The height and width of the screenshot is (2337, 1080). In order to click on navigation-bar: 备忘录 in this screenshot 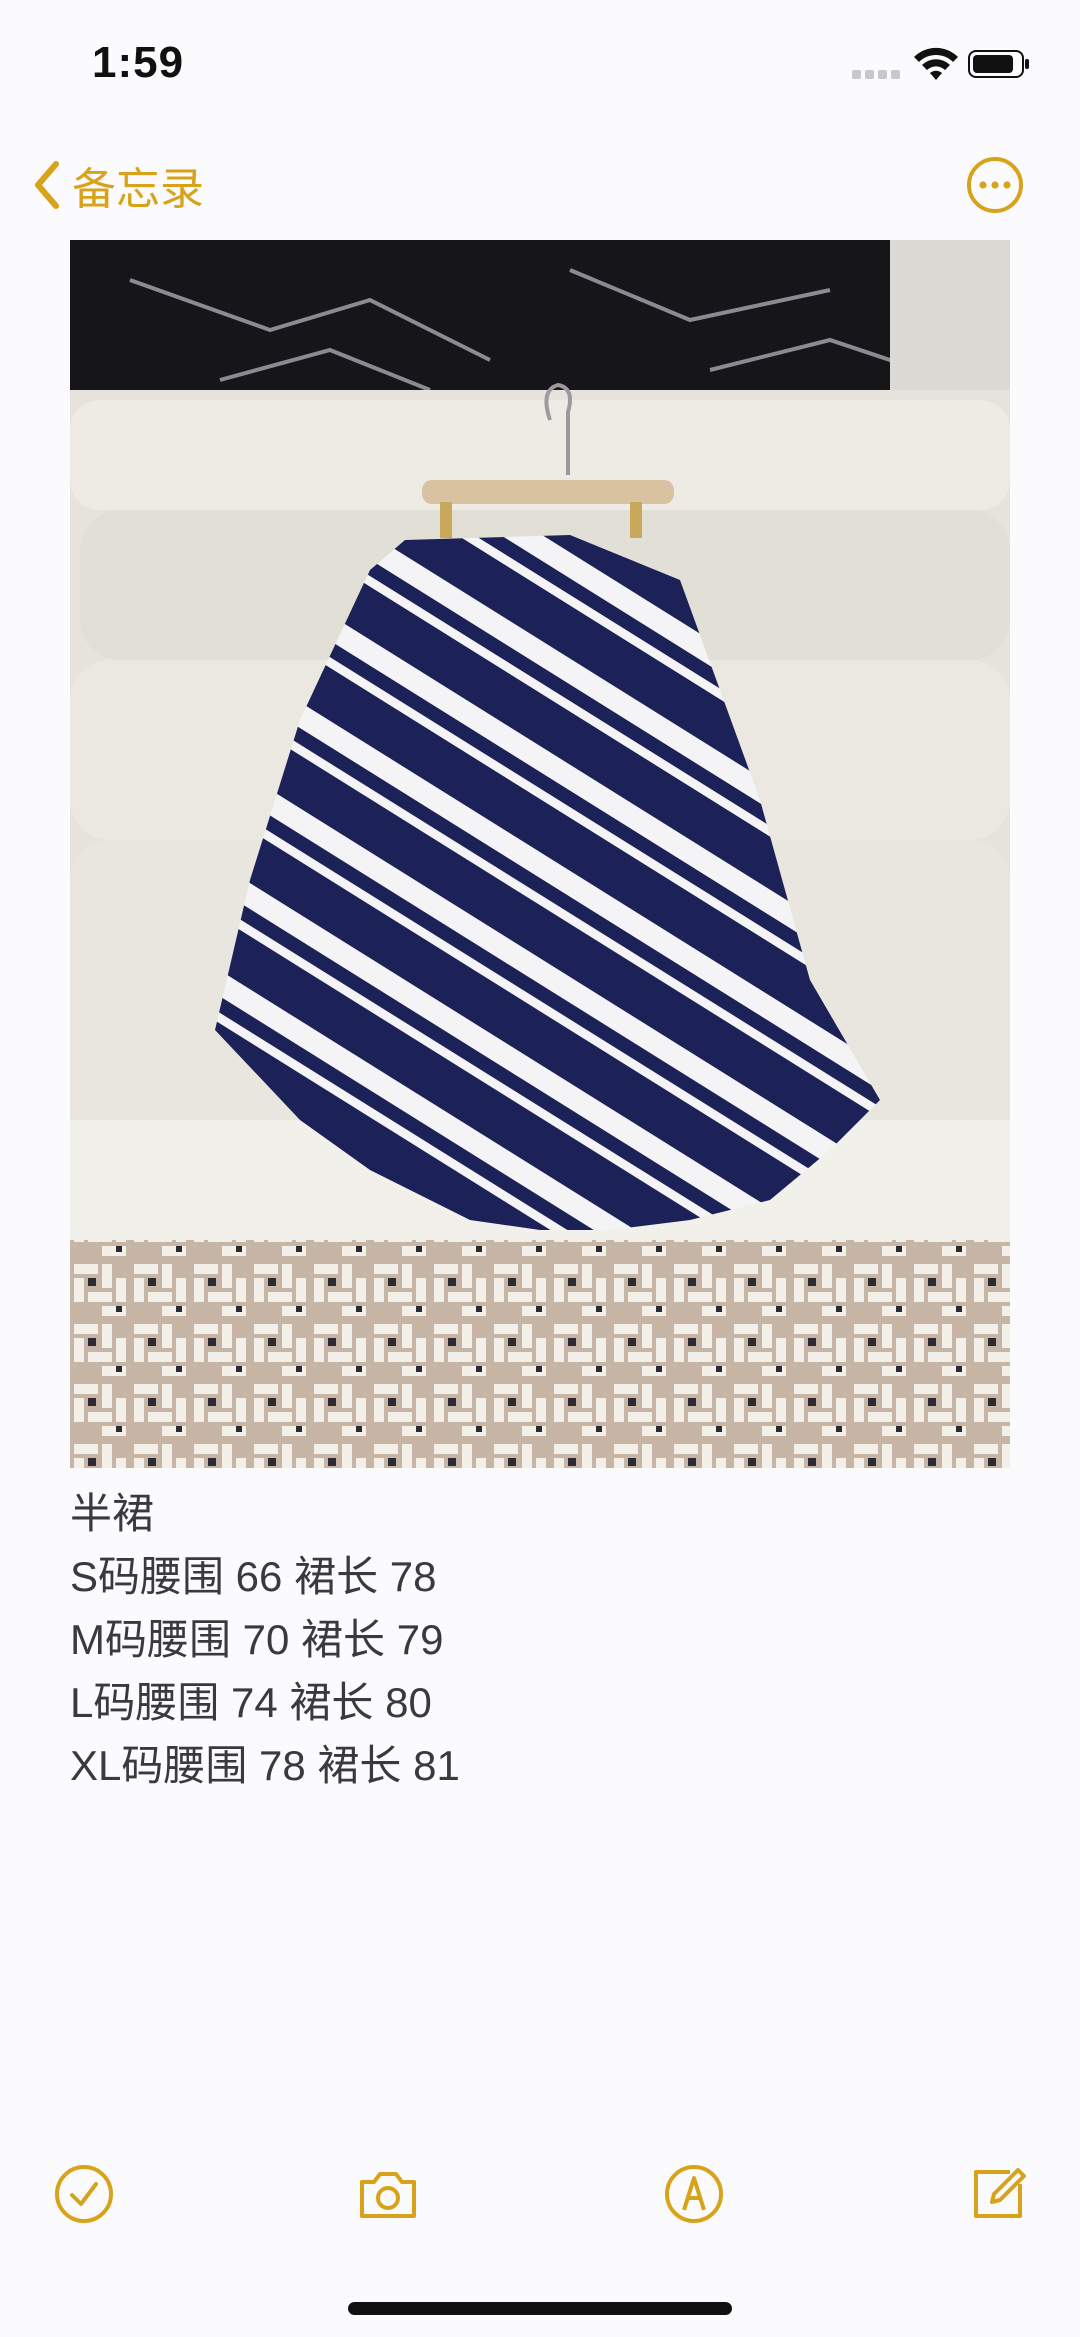, I will do `click(540, 185)`.